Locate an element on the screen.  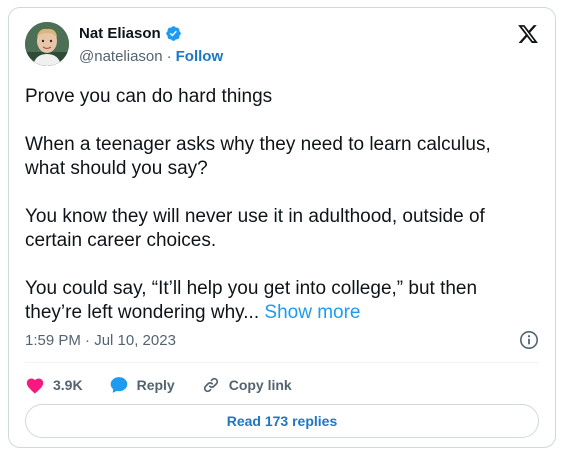
avatar-image is located at coordinates (47, 44).